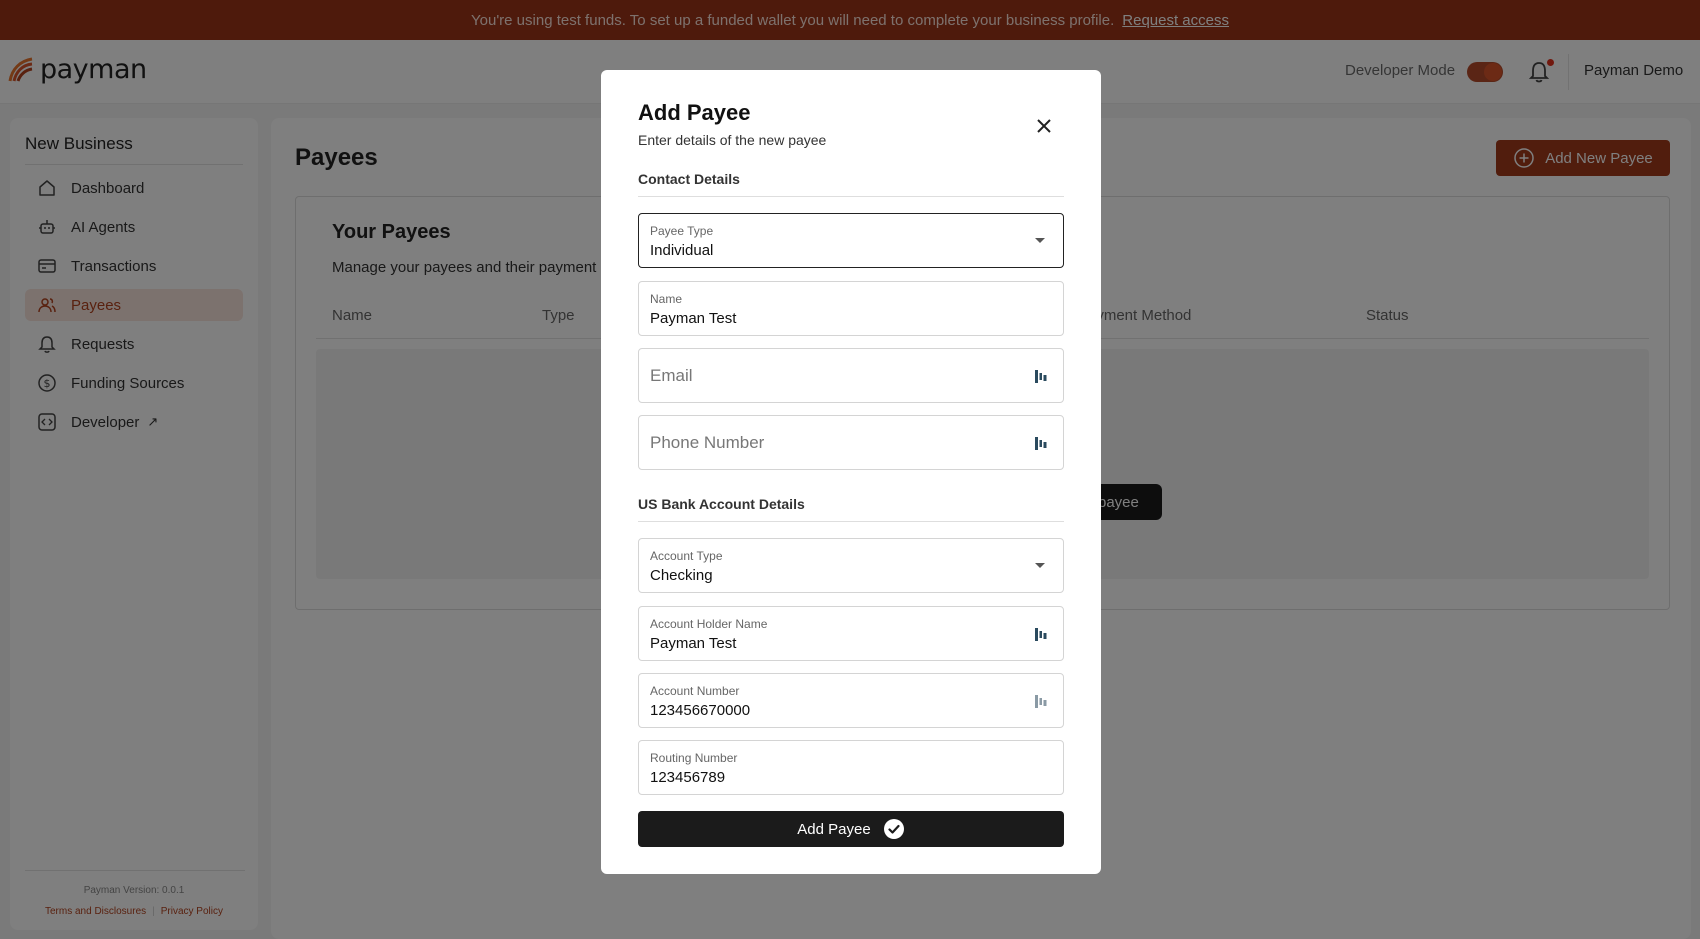 The image size is (1700, 939). What do you see at coordinates (709, 624) in the screenshot?
I see `field-label: Account Holder Name` at bounding box center [709, 624].